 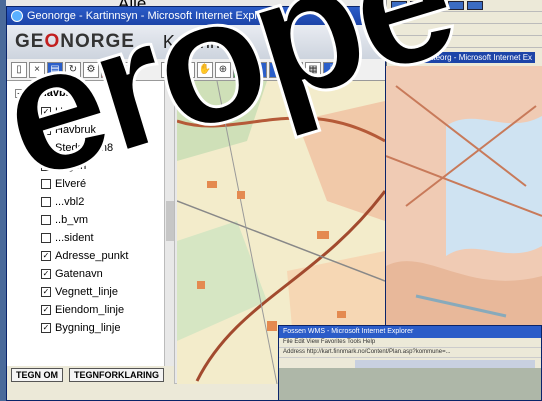 I want to click on panel-tabs: TEGN OM TEGNFORKLARING, so click(x=91, y=375).